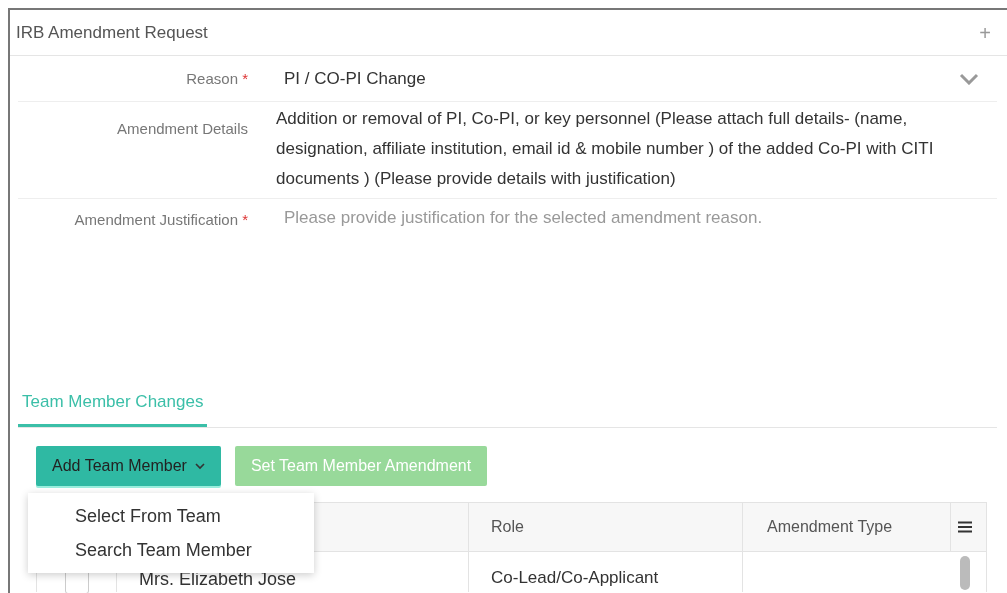  What do you see at coordinates (969, 78) in the screenshot?
I see `chevron-down-icon` at bounding box center [969, 78].